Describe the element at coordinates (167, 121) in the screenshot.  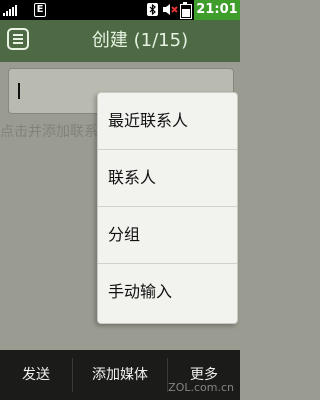
I see `menu-item-recent-contacts: 最近联系人` at that location.